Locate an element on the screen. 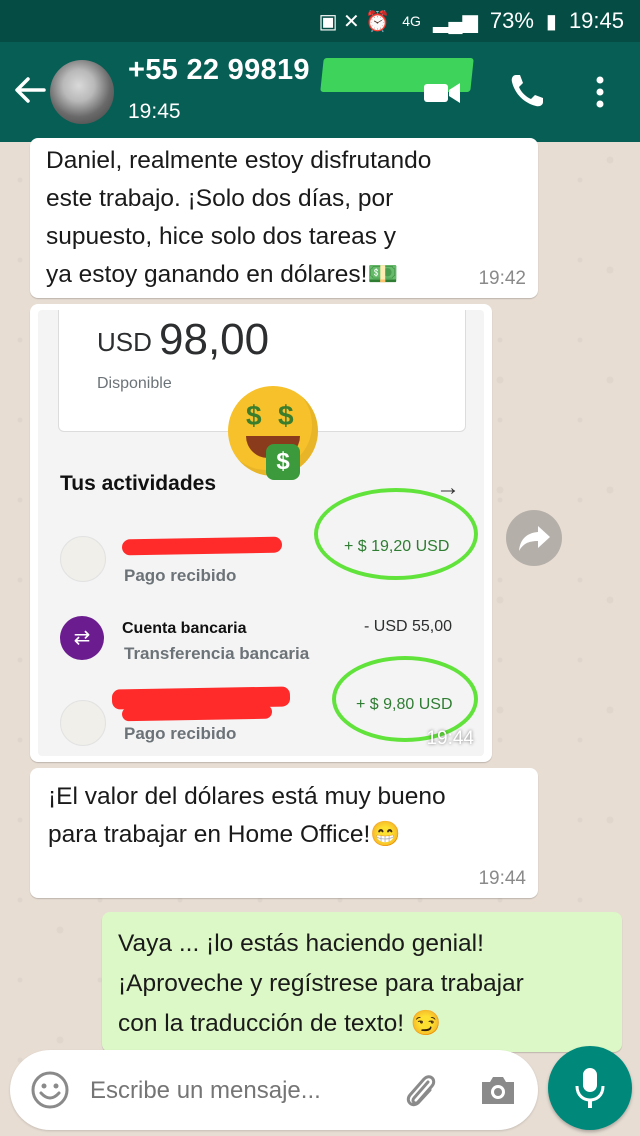  currency-label: USD is located at coordinates (124, 342).